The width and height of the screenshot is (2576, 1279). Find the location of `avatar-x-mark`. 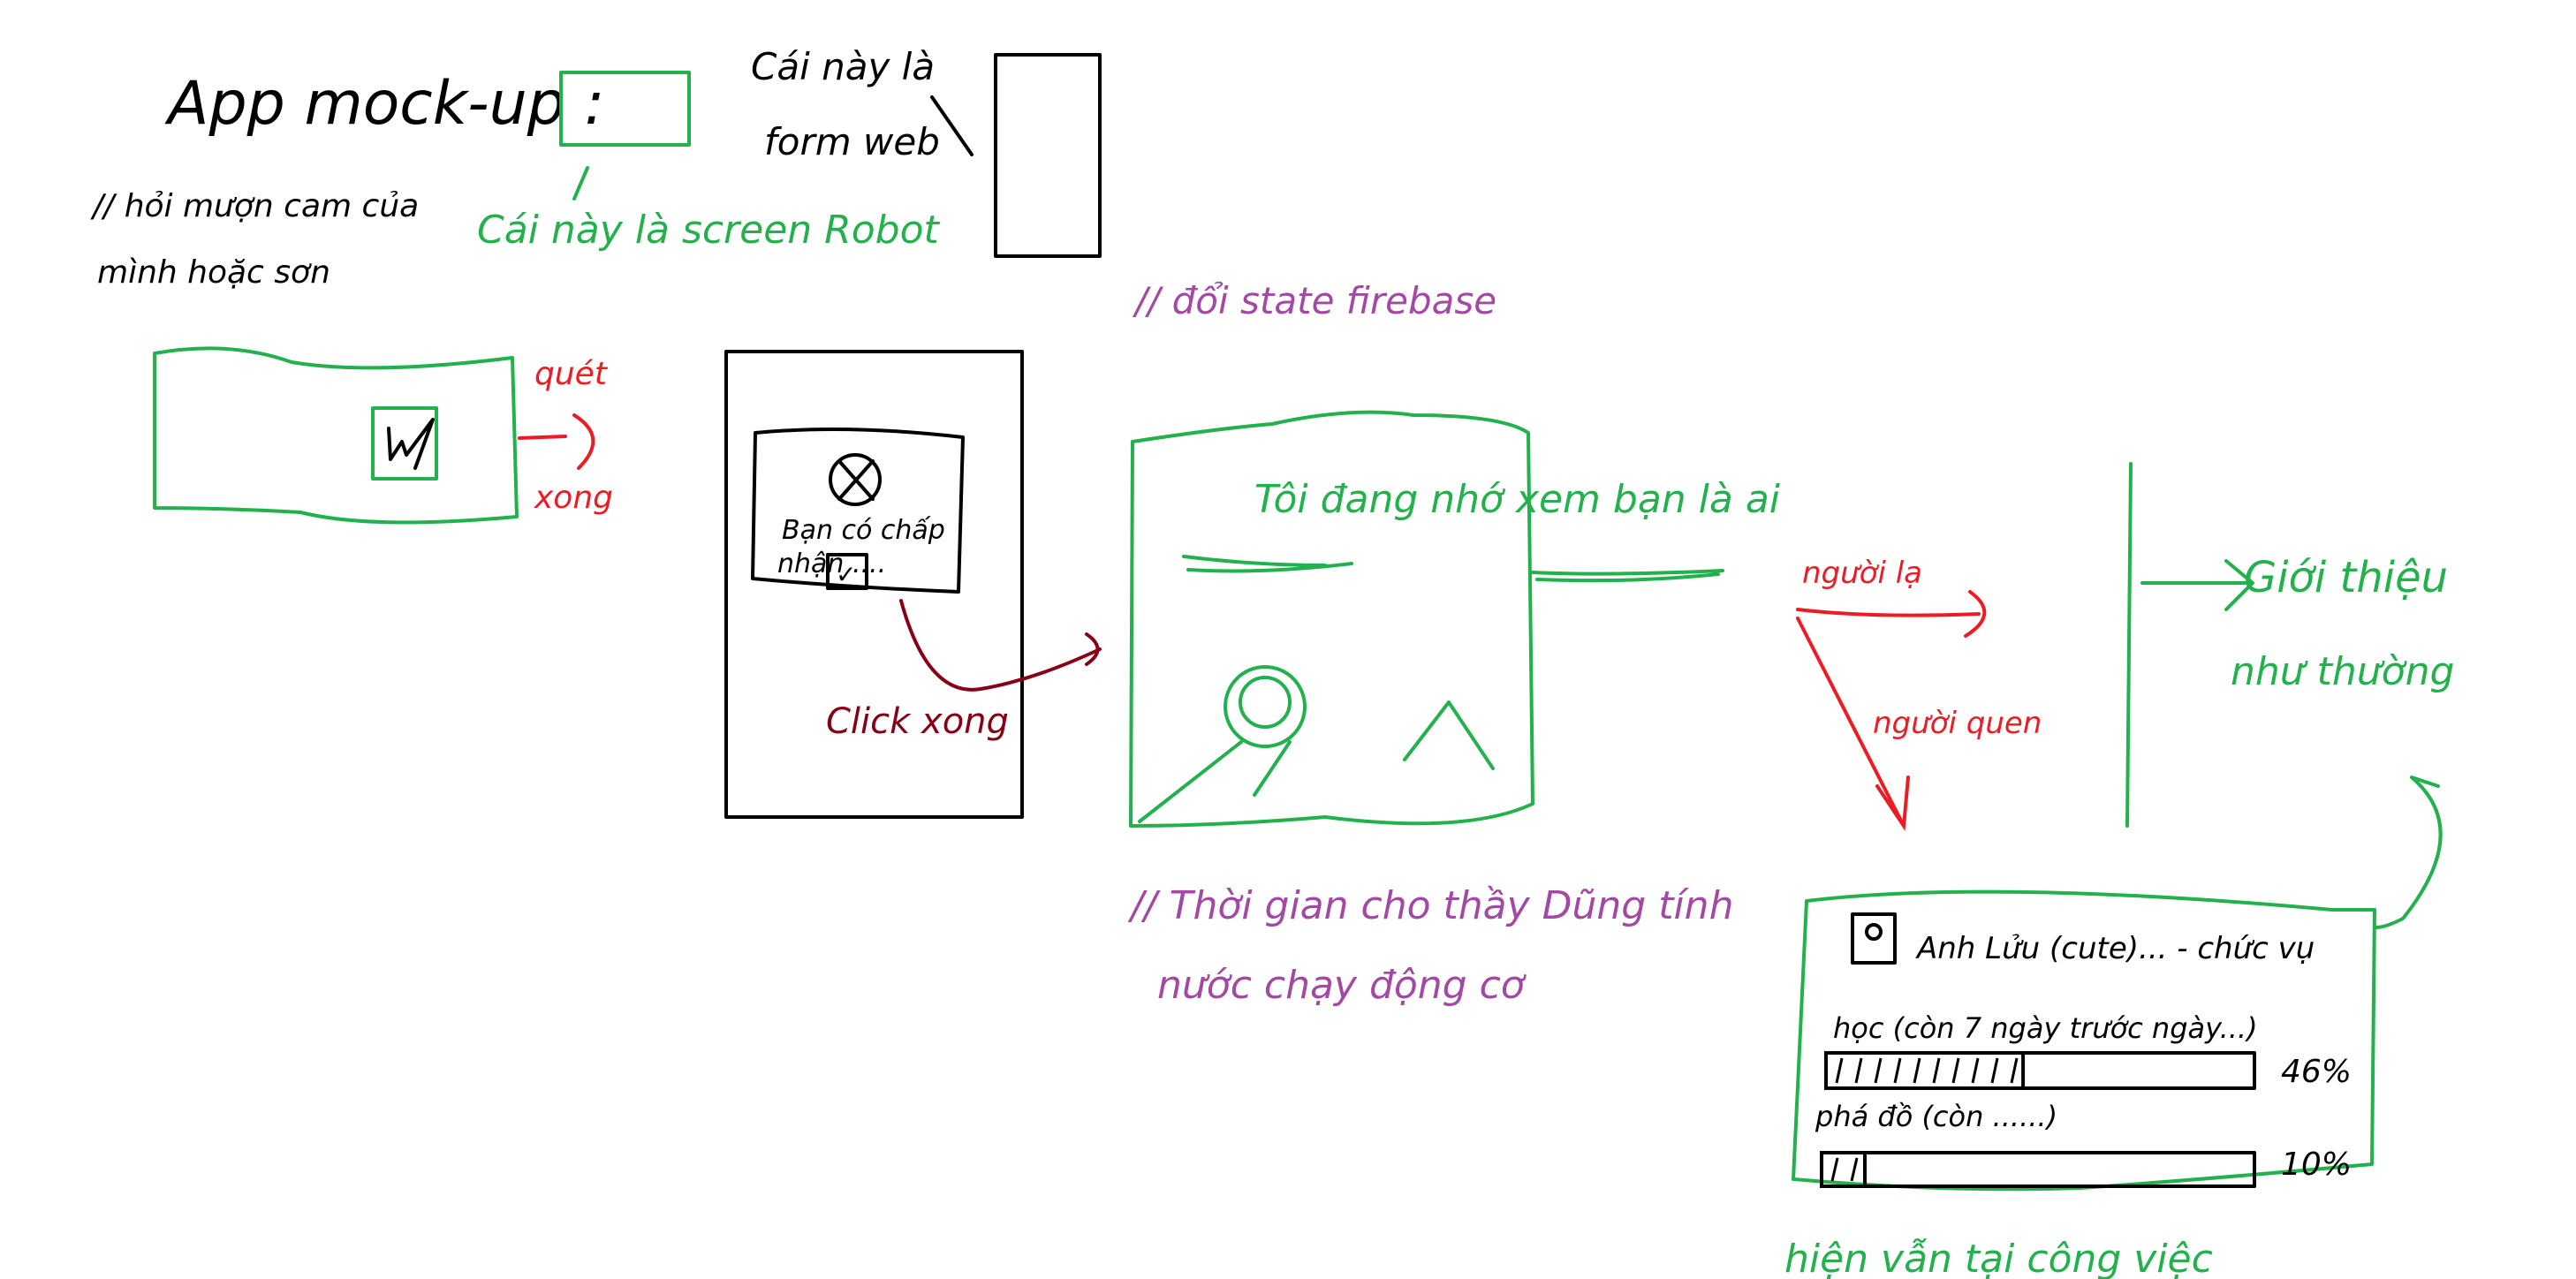

avatar-x-mark is located at coordinates (856, 480).